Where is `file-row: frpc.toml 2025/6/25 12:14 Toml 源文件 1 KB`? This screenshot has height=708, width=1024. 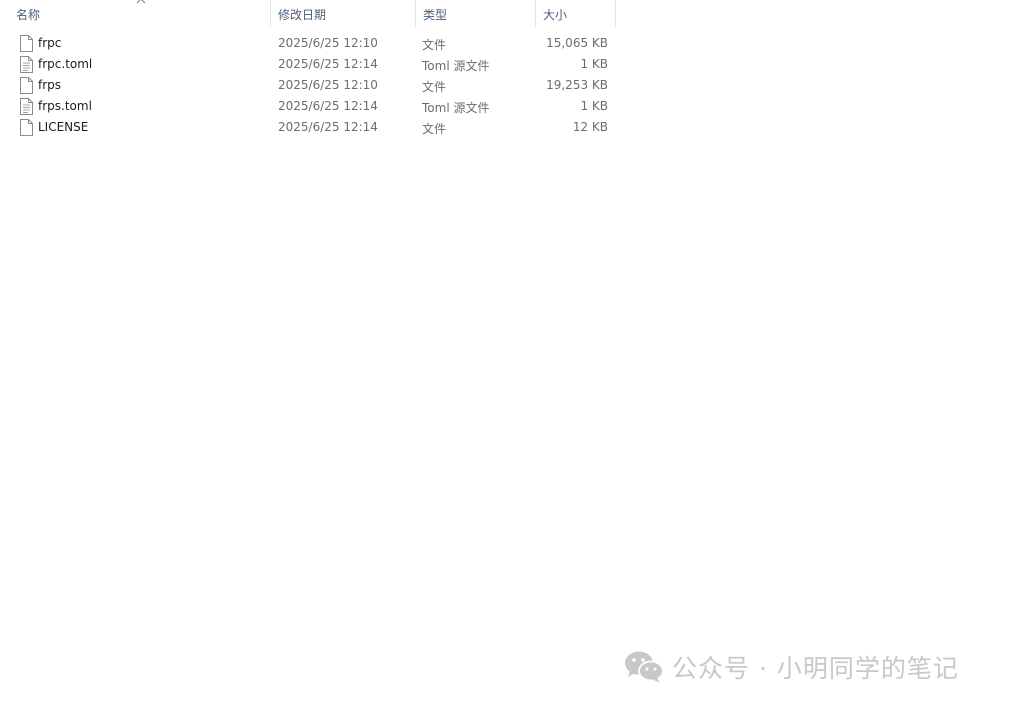 file-row: frpc.toml 2025/6/25 12:14 Toml 源文件 1 KB is located at coordinates (308, 64).